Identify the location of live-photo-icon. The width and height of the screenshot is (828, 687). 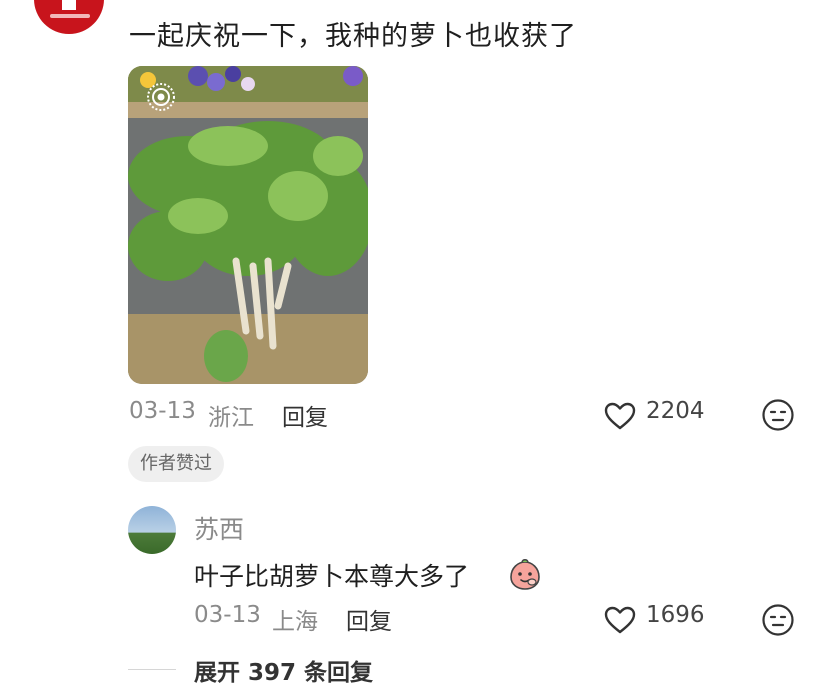
(161, 97).